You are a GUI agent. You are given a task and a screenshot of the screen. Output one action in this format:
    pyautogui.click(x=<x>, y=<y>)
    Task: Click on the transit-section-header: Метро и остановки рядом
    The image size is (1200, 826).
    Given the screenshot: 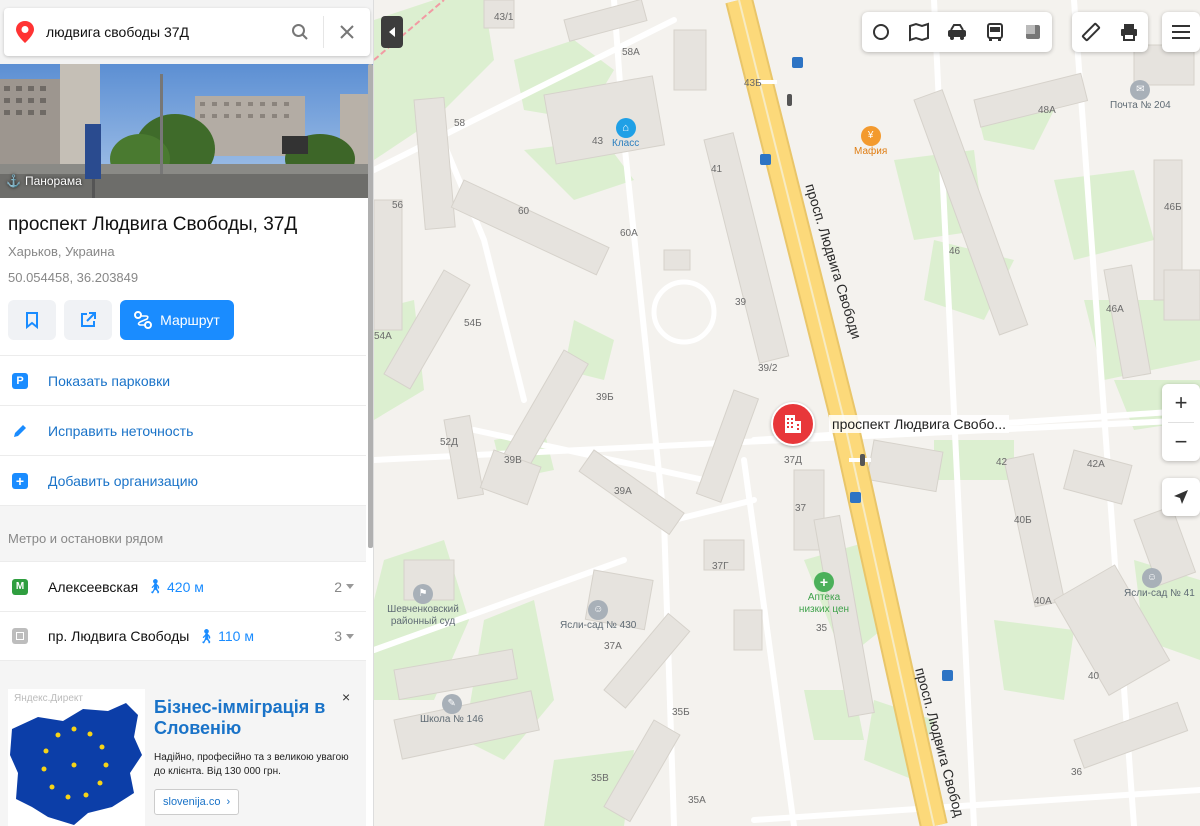 What is the action you would take?
    pyautogui.click(x=183, y=533)
    